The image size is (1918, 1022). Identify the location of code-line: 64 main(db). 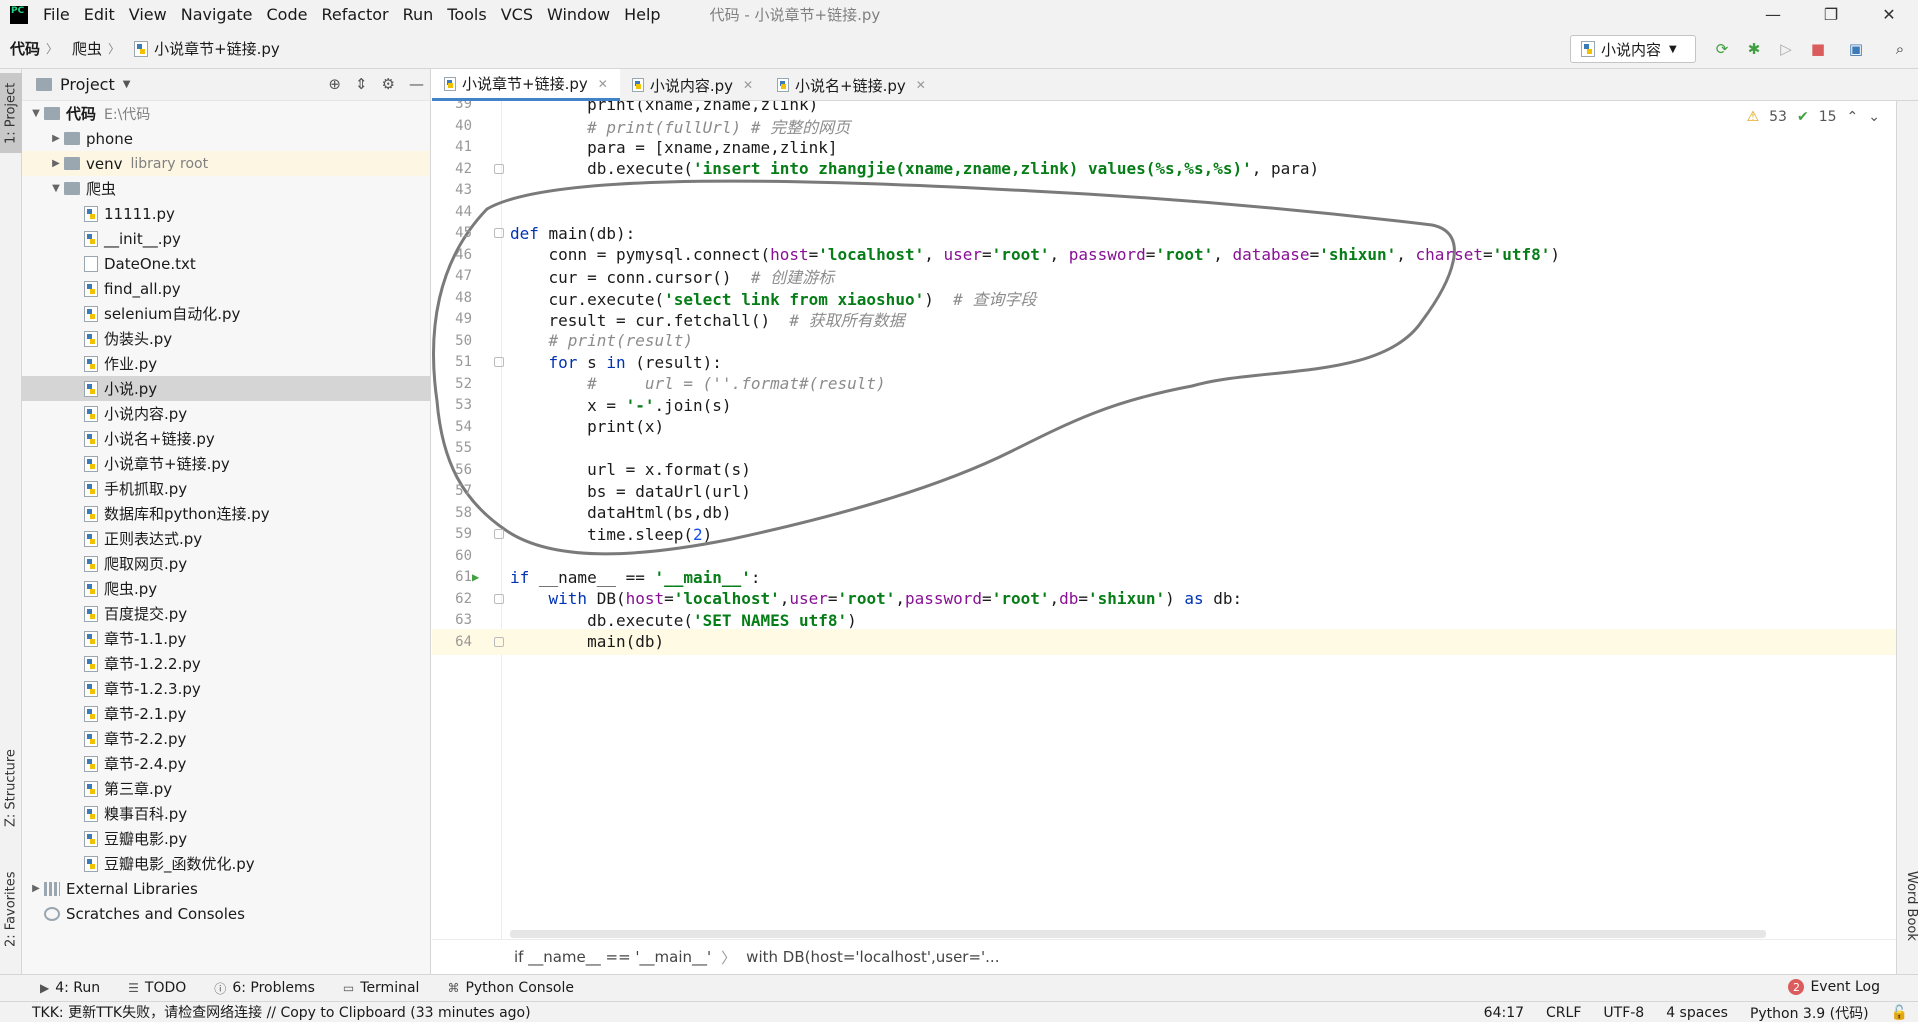
(1175, 641).